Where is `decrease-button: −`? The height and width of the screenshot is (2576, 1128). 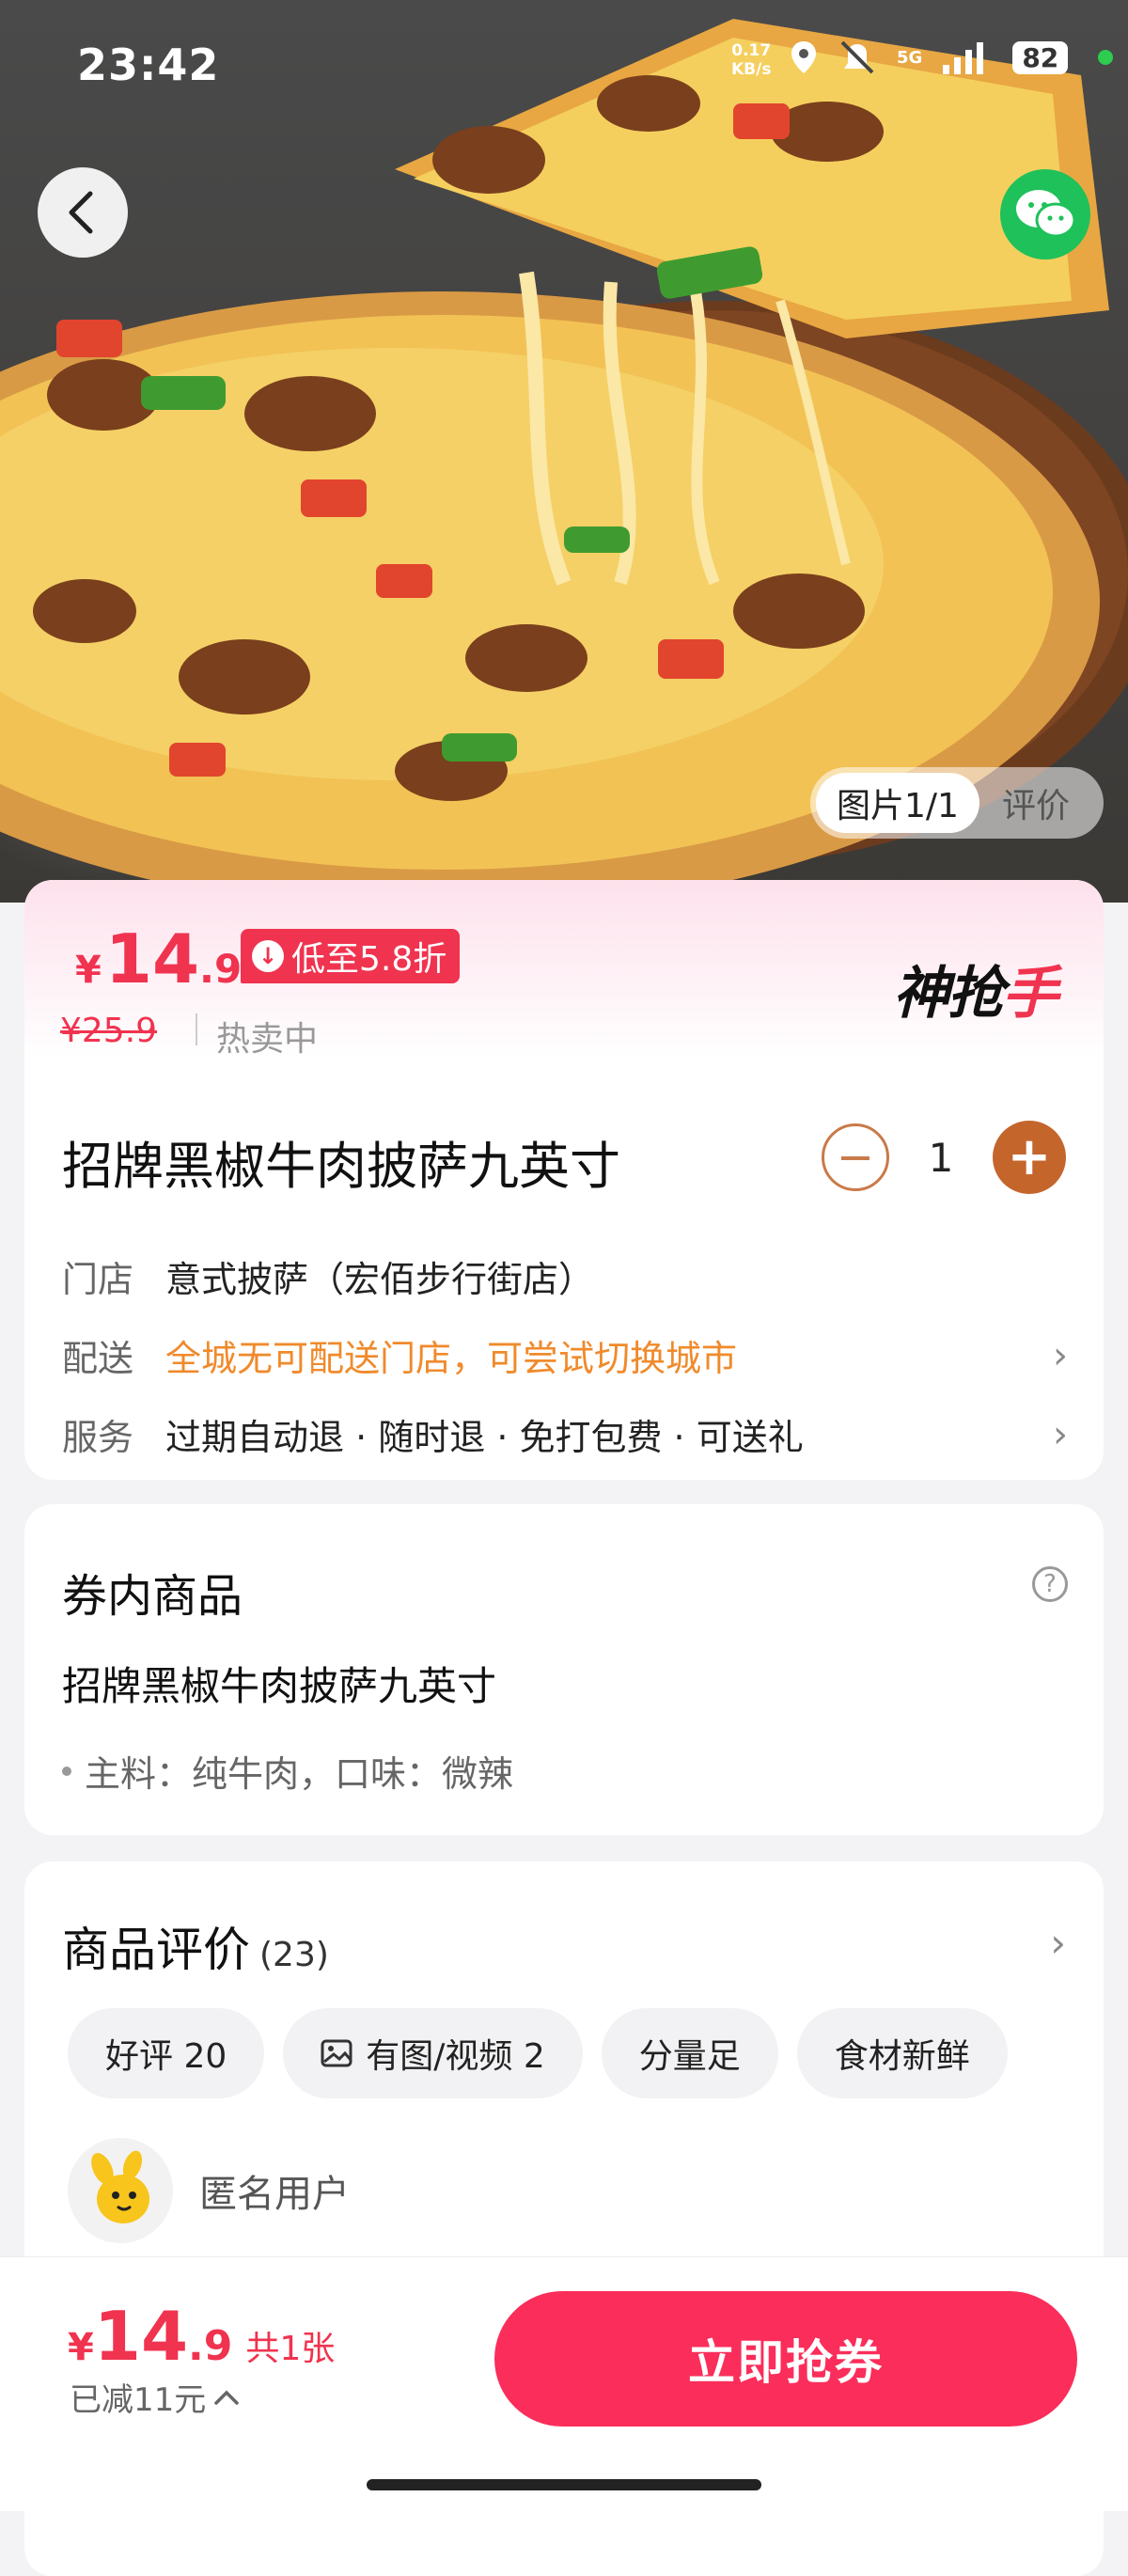
decrease-button: − is located at coordinates (855, 1157).